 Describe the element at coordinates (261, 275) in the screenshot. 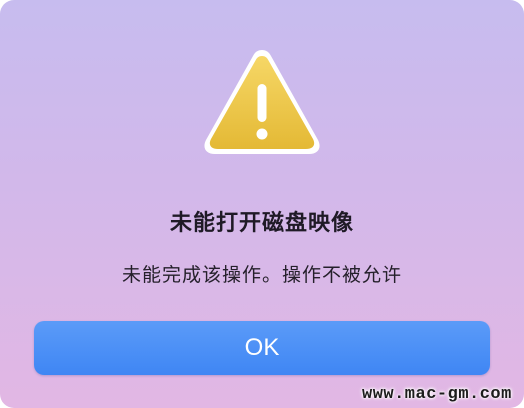

I see `dialog-message: 未能完成该操作。操作不被允许` at that location.